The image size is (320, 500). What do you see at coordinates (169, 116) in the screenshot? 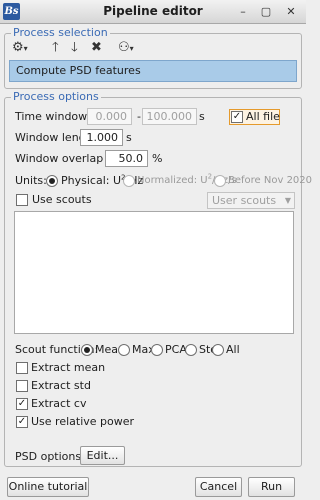
I see `time-window-end-input: 100.000` at bounding box center [169, 116].